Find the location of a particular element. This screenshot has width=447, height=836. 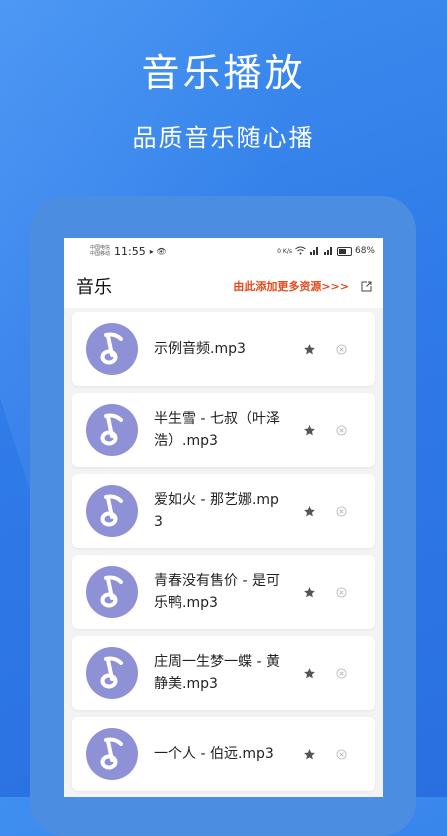

battery-percent: 68% is located at coordinates (364, 251).